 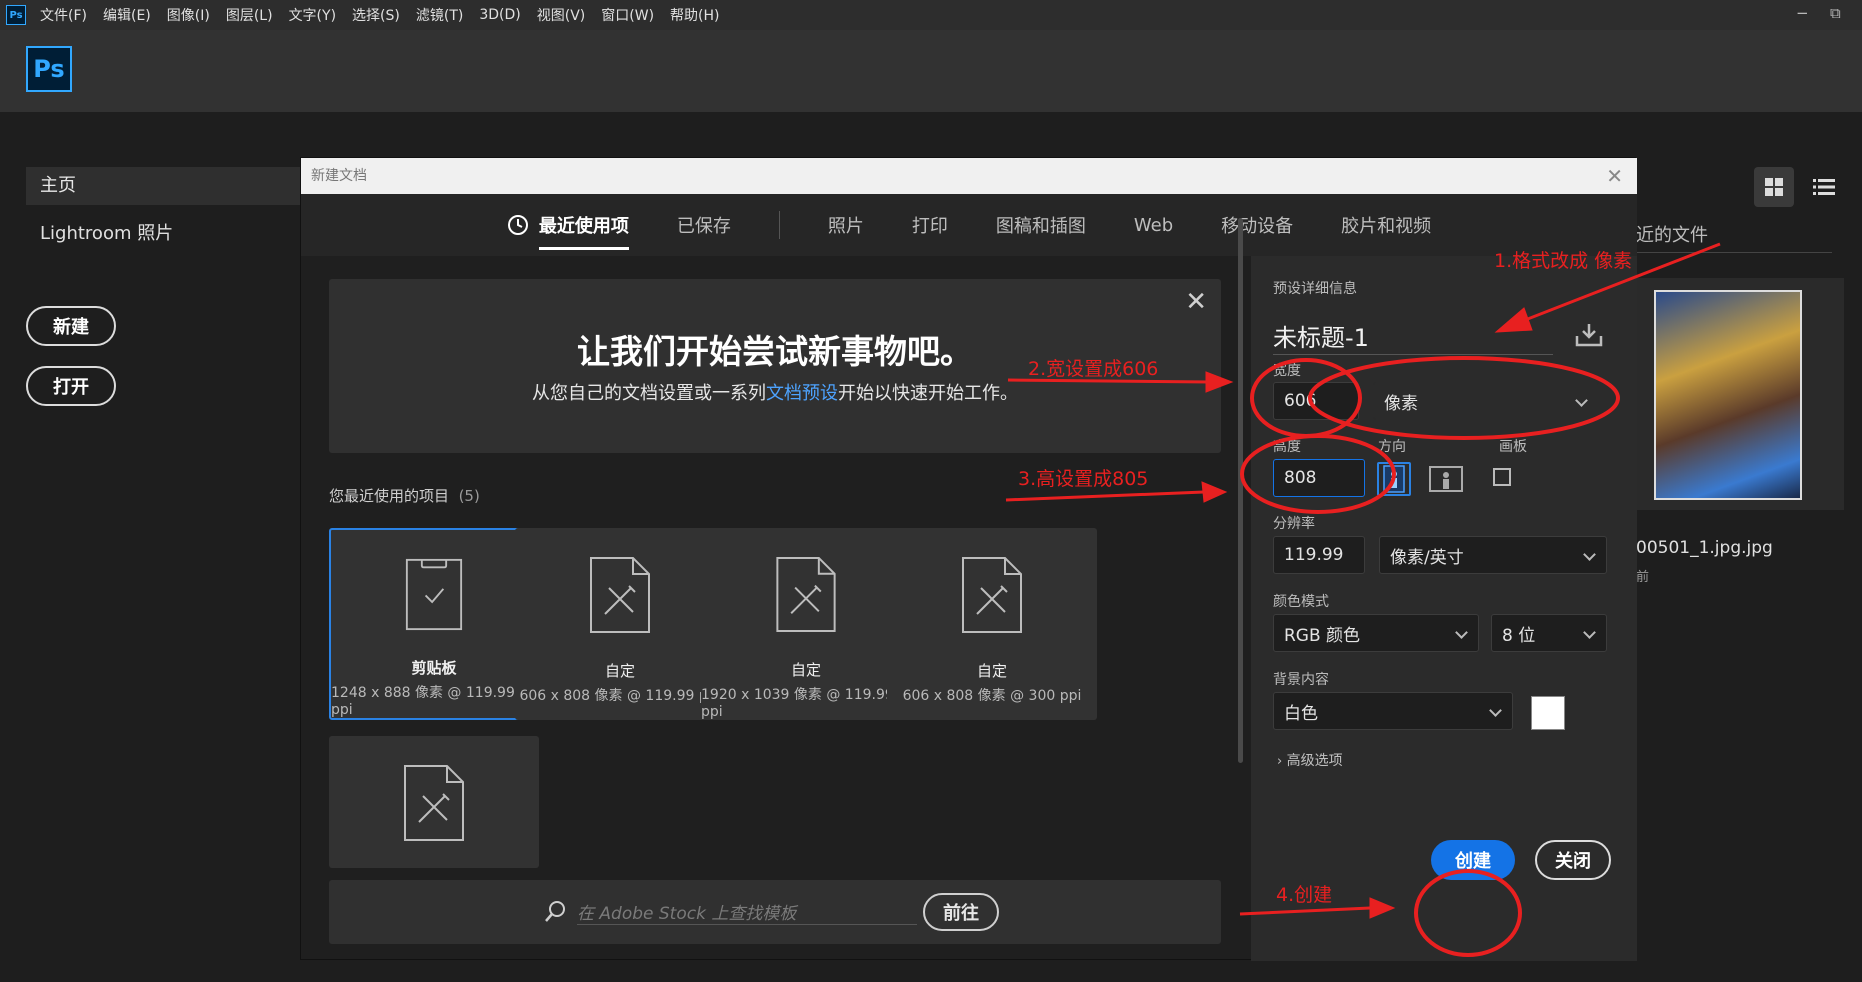 I want to click on color-mode-value: RGB 颜色, so click(x=1322, y=635).